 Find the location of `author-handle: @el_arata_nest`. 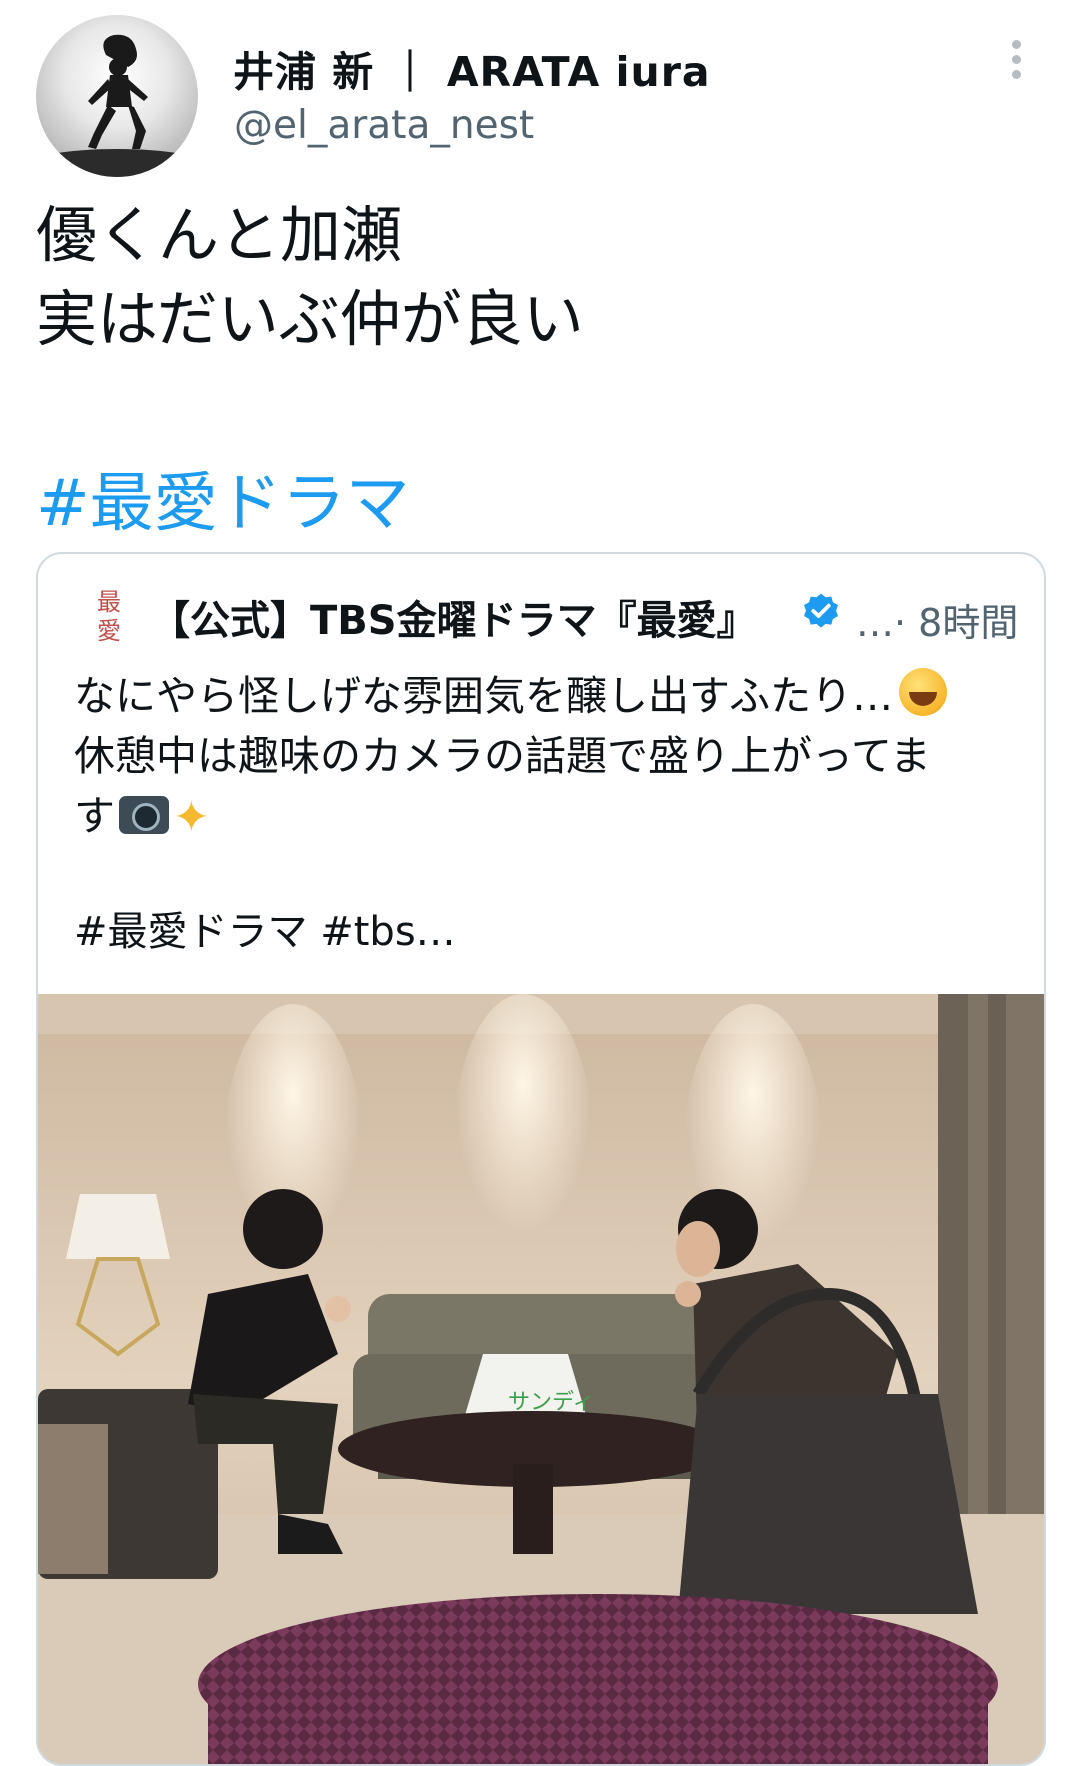

author-handle: @el_arata_nest is located at coordinates (384, 125).